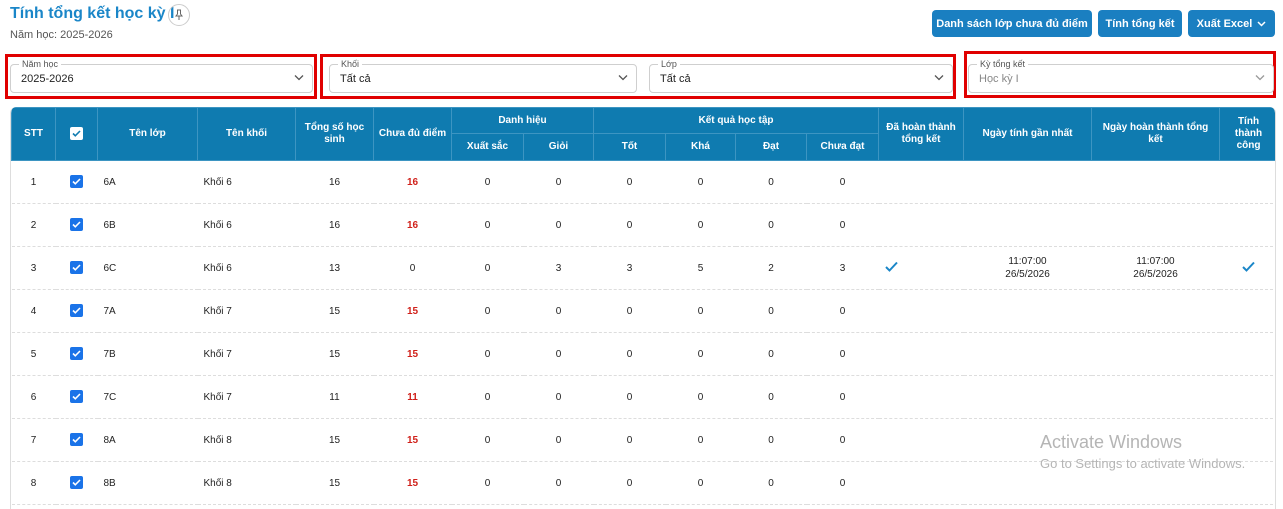 The height and width of the screenshot is (509, 1283). What do you see at coordinates (334, 397) in the screenshot?
I see `row-total-students: 11` at bounding box center [334, 397].